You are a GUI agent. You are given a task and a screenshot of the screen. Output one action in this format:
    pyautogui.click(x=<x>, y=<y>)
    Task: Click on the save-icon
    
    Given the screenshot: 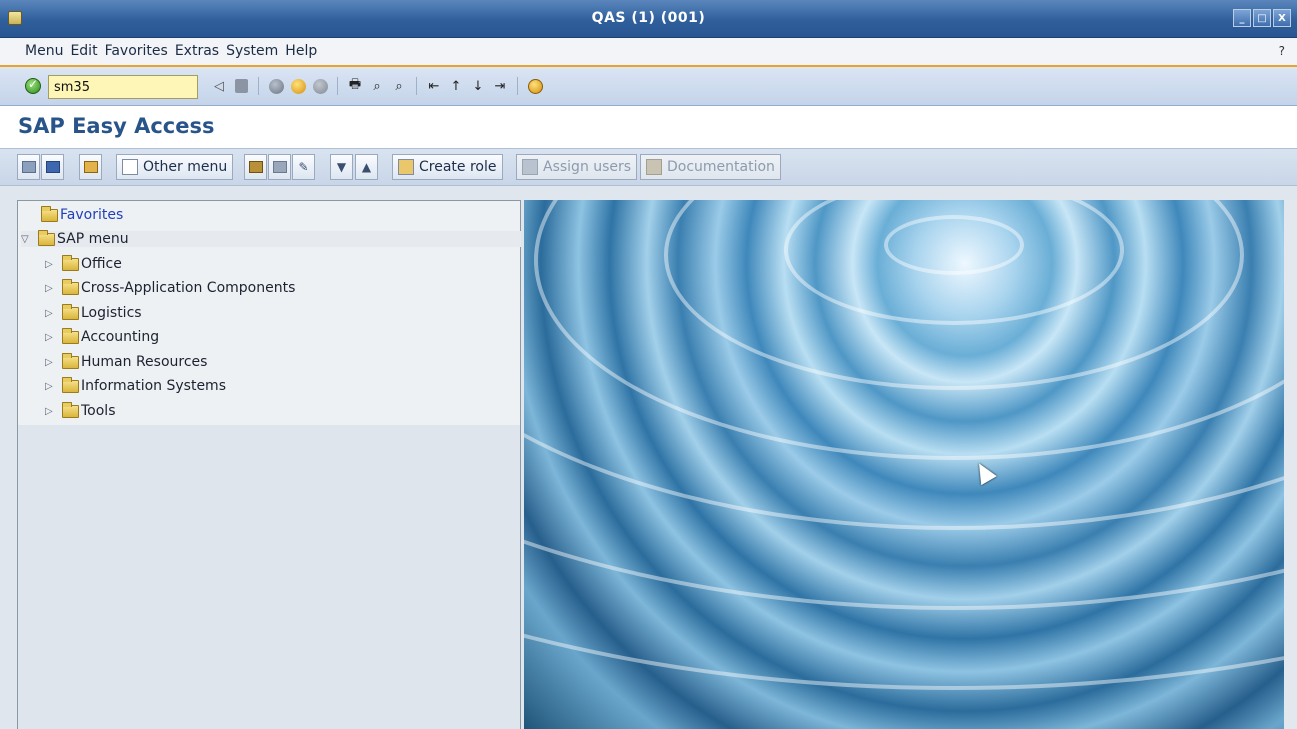 What is the action you would take?
    pyautogui.click(x=241, y=86)
    